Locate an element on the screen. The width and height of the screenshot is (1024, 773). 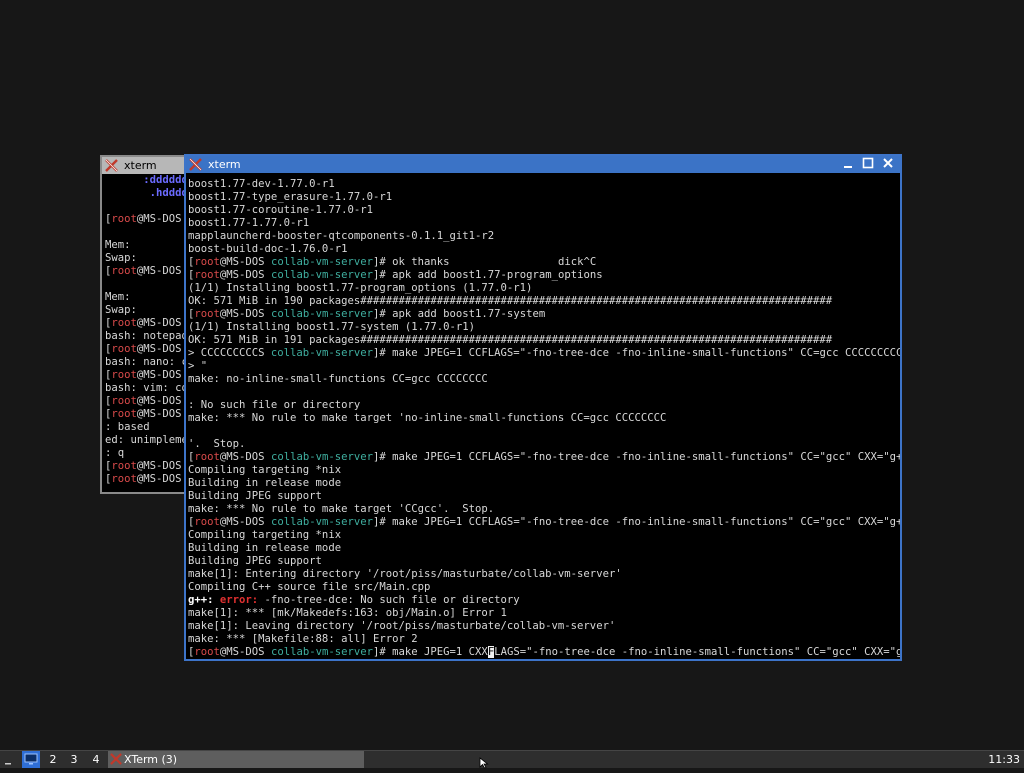
terminal-text-segment: boost1.77-coroutine-1.77.0-r1 is located at coordinates (280, 210).